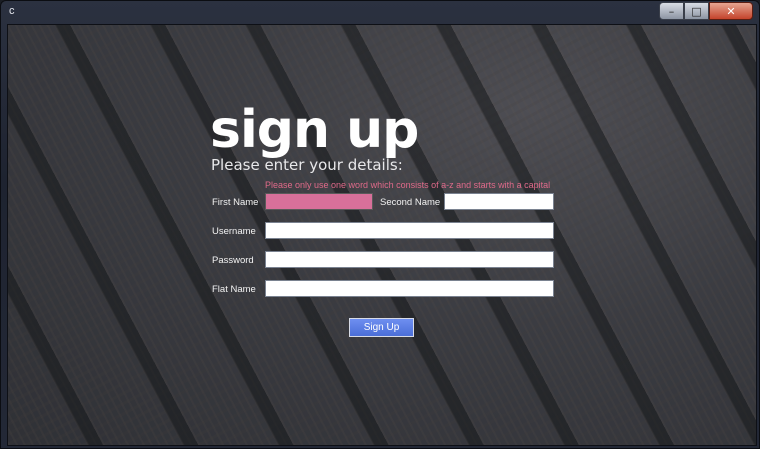 This screenshot has height=449, width=760. Describe the element at coordinates (12, 11) in the screenshot. I see `window-title: c` at that location.